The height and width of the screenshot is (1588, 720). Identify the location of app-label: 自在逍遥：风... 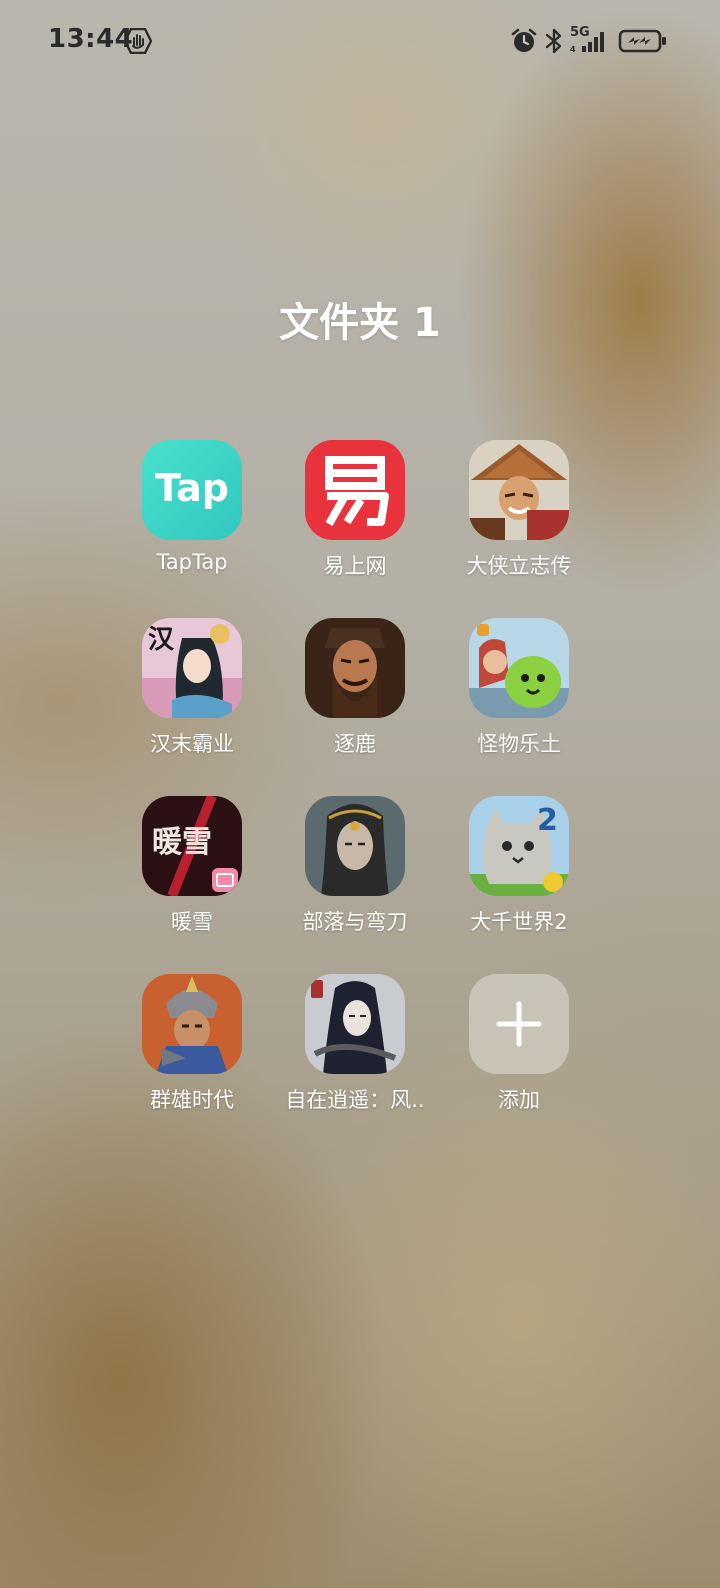
(355, 1100).